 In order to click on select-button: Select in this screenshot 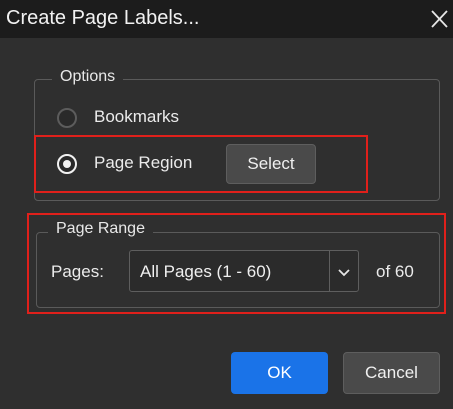, I will do `click(271, 164)`.